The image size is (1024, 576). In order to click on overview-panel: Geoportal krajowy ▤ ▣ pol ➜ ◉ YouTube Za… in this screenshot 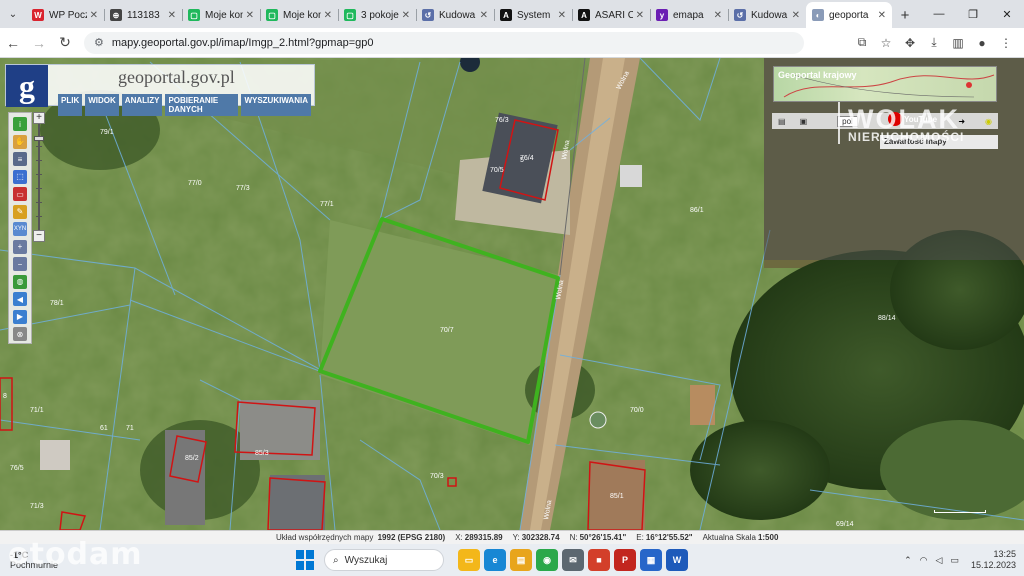, I will do `click(894, 159)`.